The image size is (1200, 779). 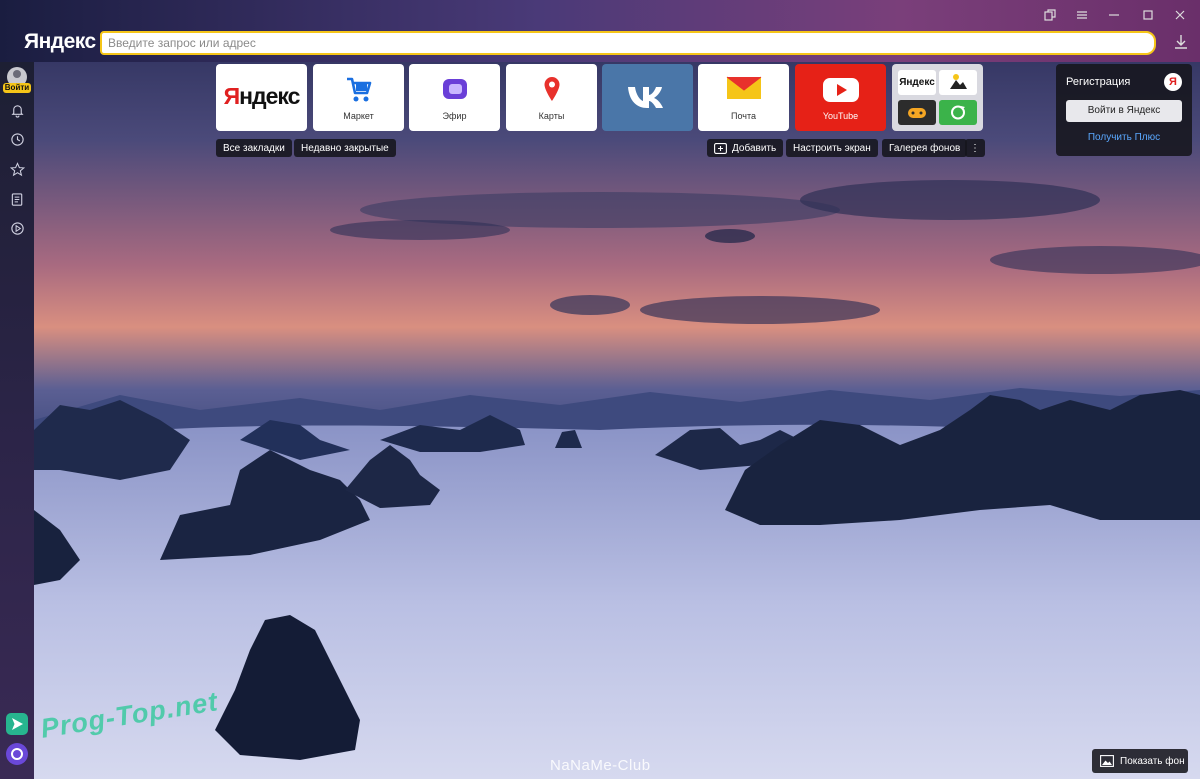 I want to click on show-background-button: Показать фон, so click(x=1140, y=761).